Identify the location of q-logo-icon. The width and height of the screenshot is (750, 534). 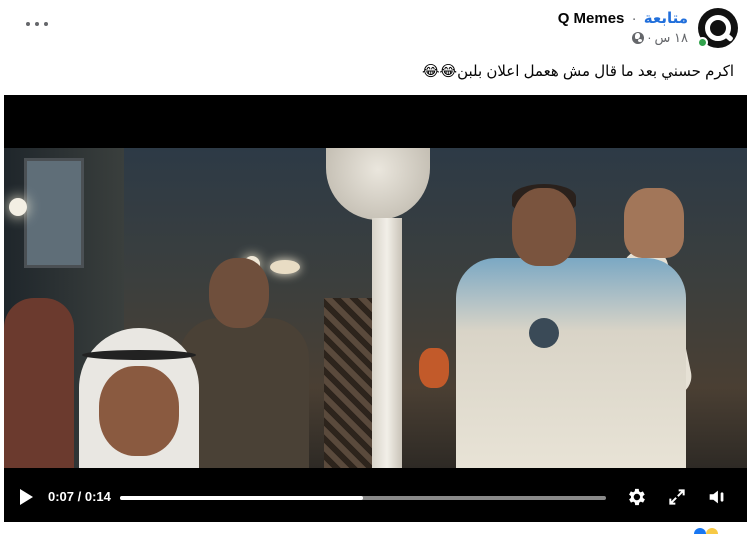
(718, 28).